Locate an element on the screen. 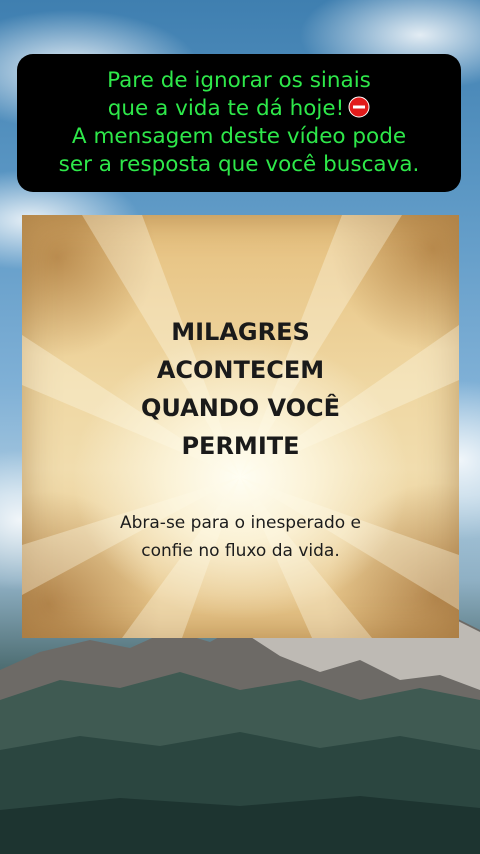 This screenshot has width=480, height=854. caption-line: A mensagem deste vídeo pode is located at coordinates (239, 136).